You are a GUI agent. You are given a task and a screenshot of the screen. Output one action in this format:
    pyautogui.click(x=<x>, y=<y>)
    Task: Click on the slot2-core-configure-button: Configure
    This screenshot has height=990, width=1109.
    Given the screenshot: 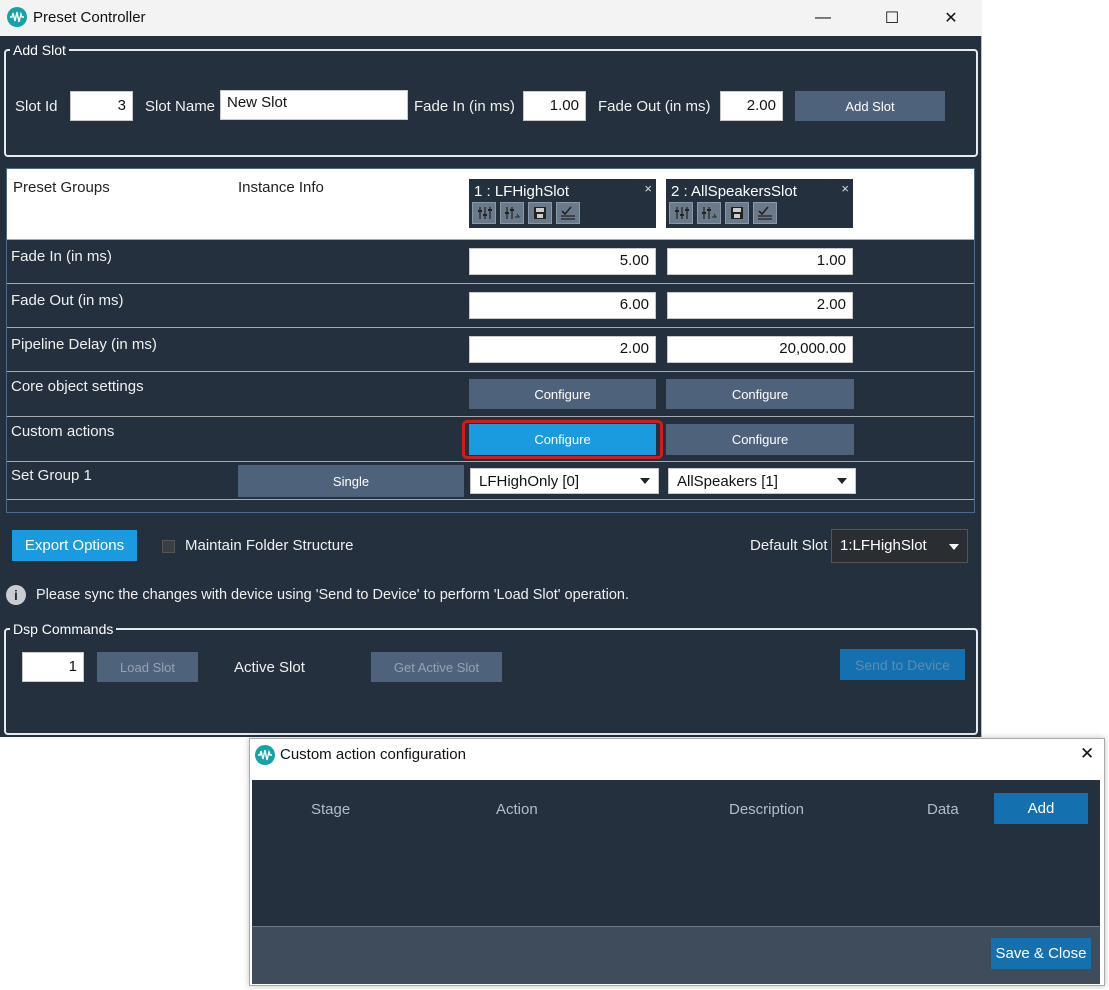 What is the action you would take?
    pyautogui.click(x=760, y=394)
    